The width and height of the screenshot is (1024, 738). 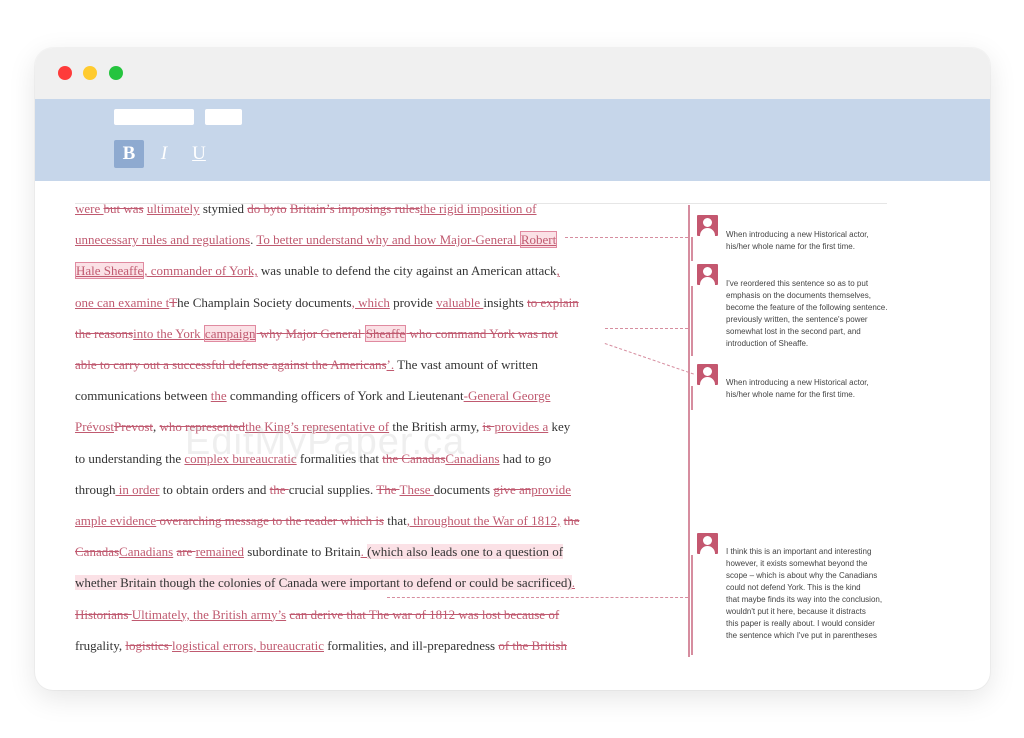 What do you see at coordinates (137, 489) in the screenshot?
I see `inserted-text: in order` at bounding box center [137, 489].